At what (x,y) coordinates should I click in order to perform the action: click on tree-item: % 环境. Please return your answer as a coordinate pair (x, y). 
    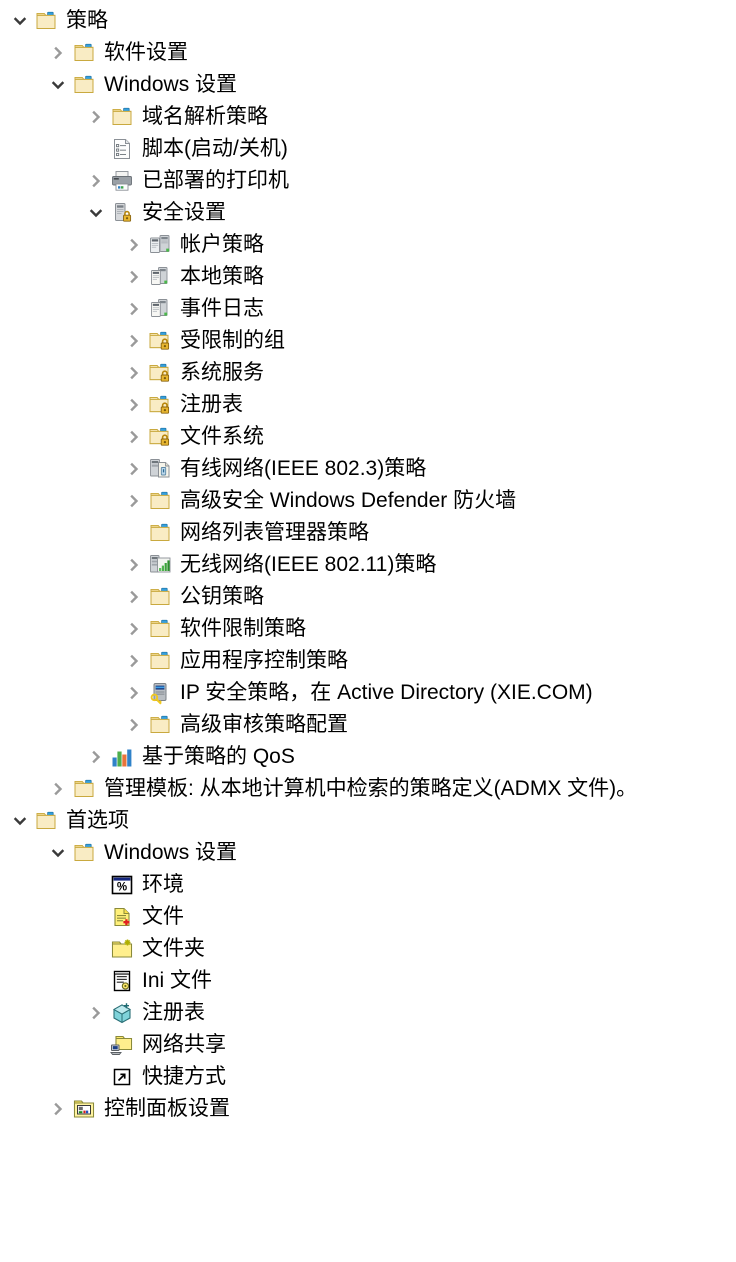
    Looking at the image, I should click on (135, 885).